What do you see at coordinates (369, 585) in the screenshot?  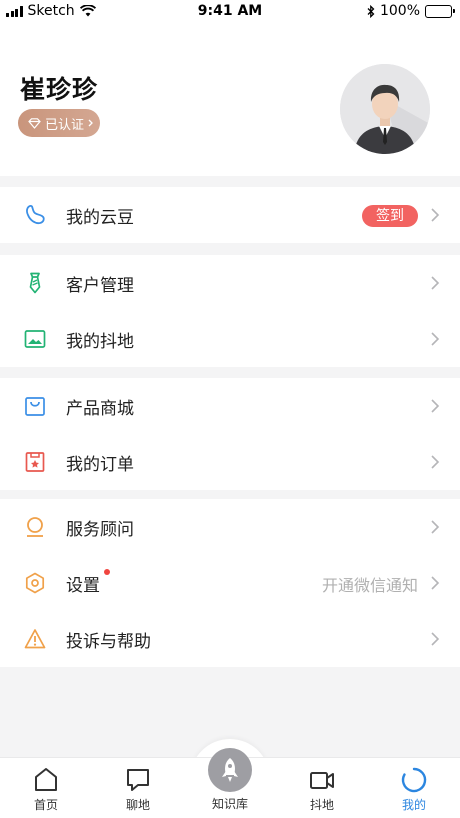 I see `wechat-notify-hint: 开通微信通知` at bounding box center [369, 585].